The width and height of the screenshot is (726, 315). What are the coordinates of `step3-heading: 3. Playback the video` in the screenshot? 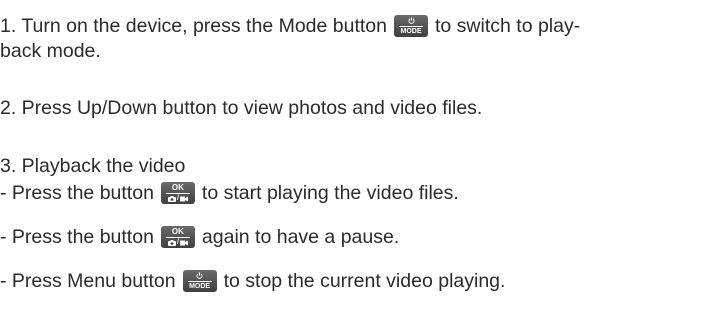 It's located at (92, 166).